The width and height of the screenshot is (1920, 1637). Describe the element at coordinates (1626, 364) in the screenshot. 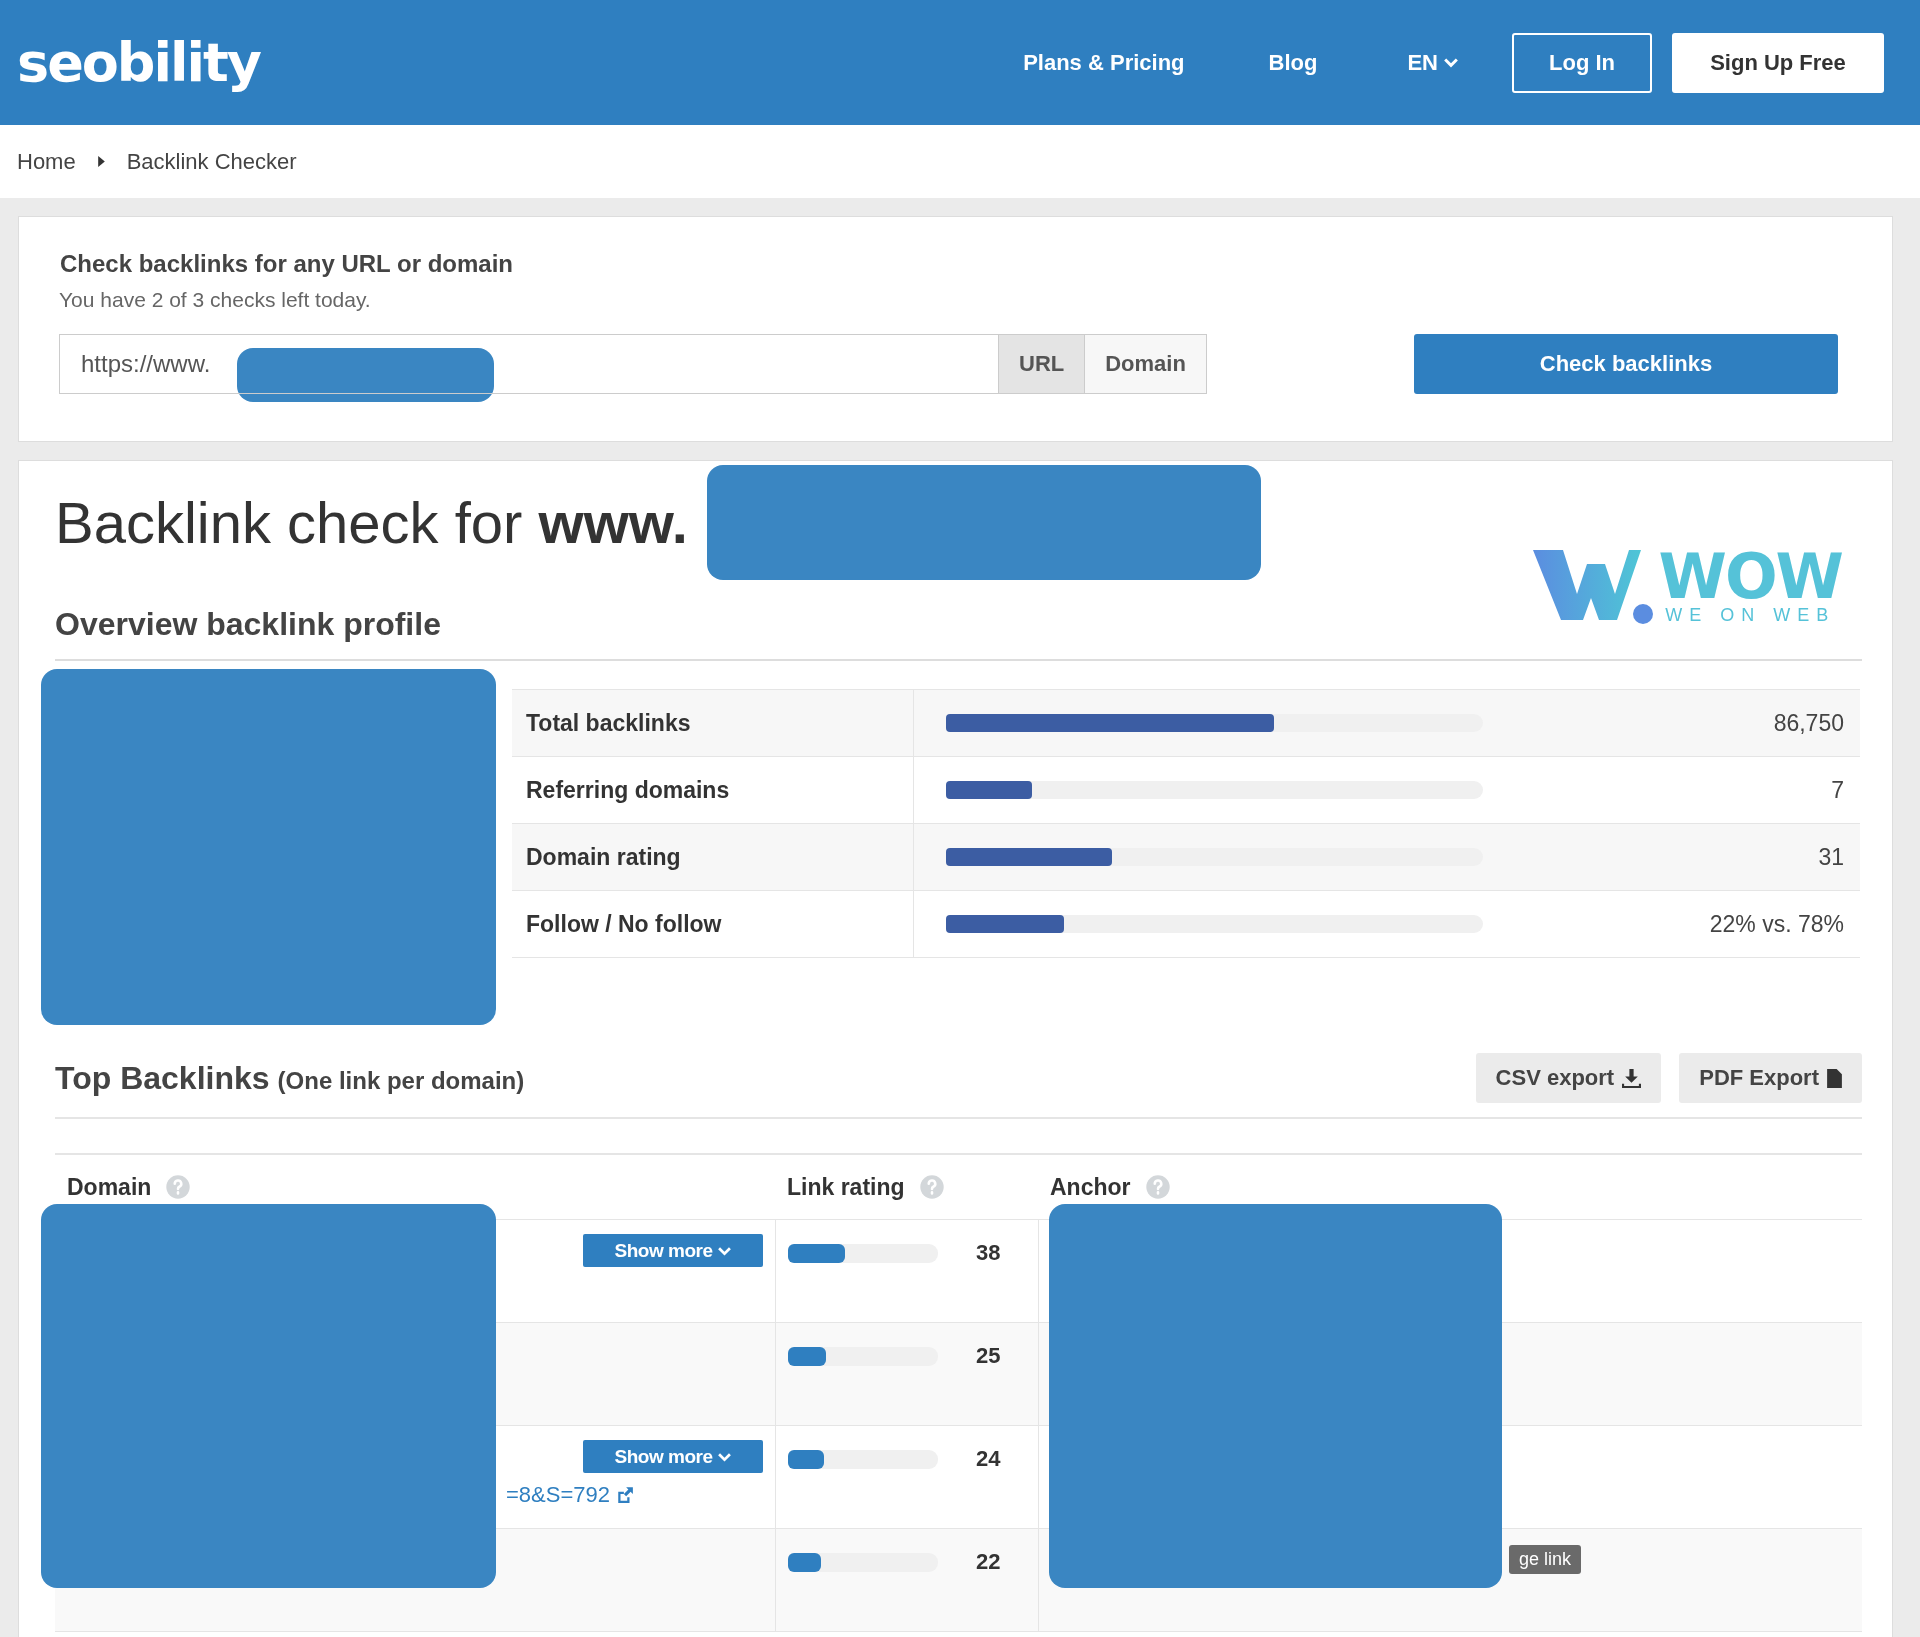

I see `check-backlinks-button: Check backlinks` at that location.